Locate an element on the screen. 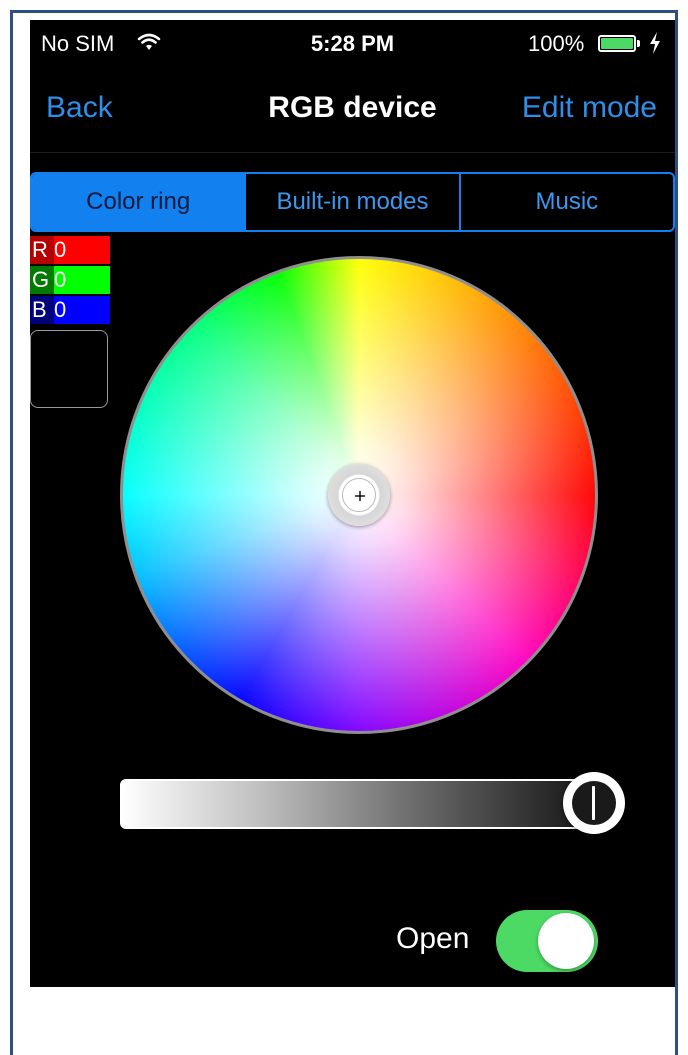 The image size is (688, 1055). green-value: 0 is located at coordinates (60, 279).